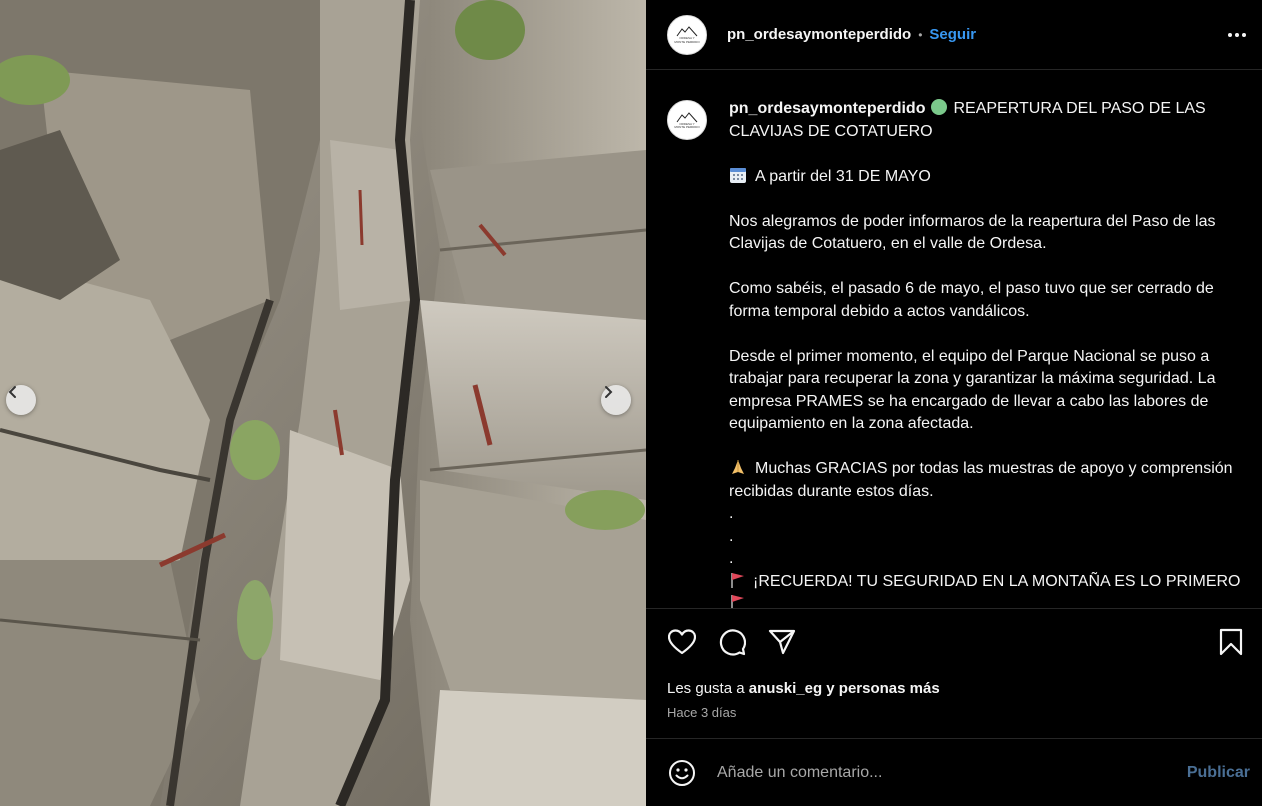  I want to click on caption-next-line, so click(990, 600).